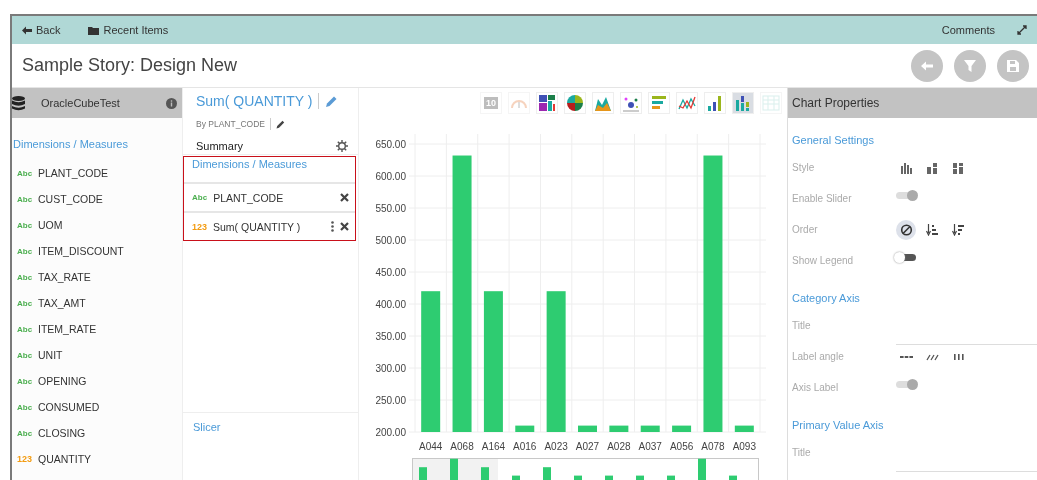 This screenshot has height=480, width=1037. What do you see at coordinates (650, 446) in the screenshot?
I see `x-tick-label: A037` at bounding box center [650, 446].